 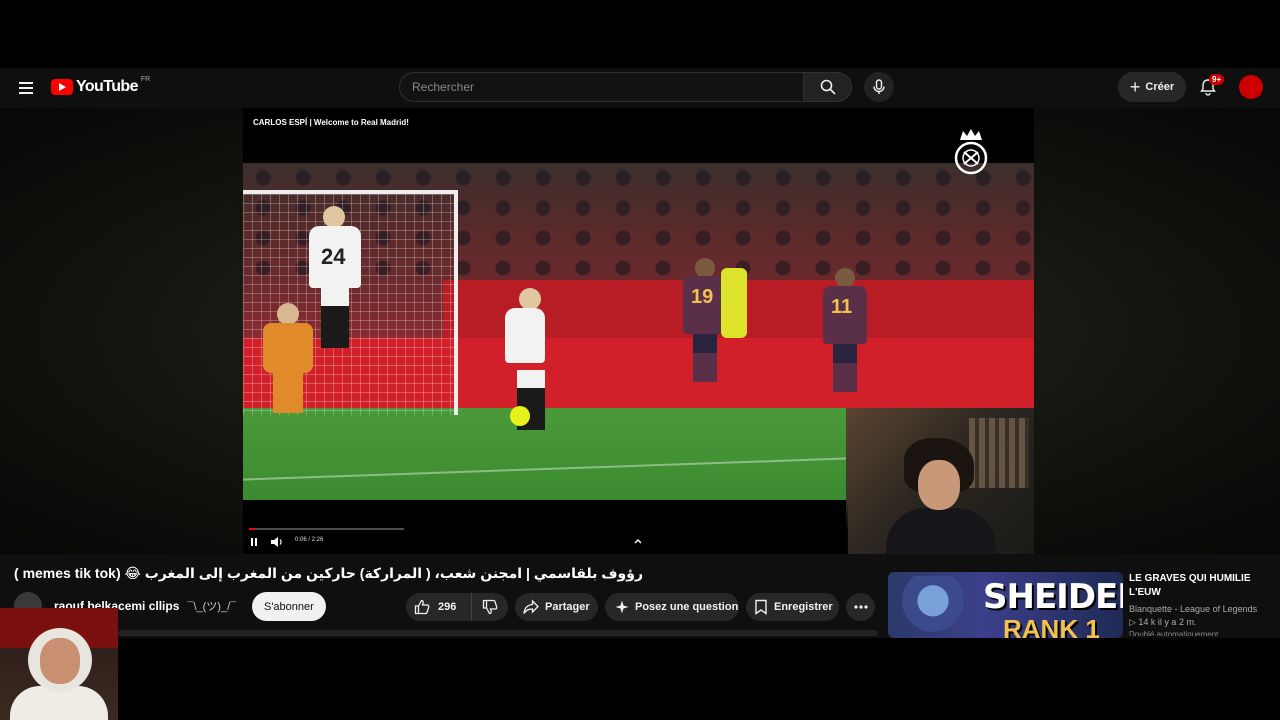 What do you see at coordinates (527, 359) in the screenshot?
I see `video-frame-player-white` at bounding box center [527, 359].